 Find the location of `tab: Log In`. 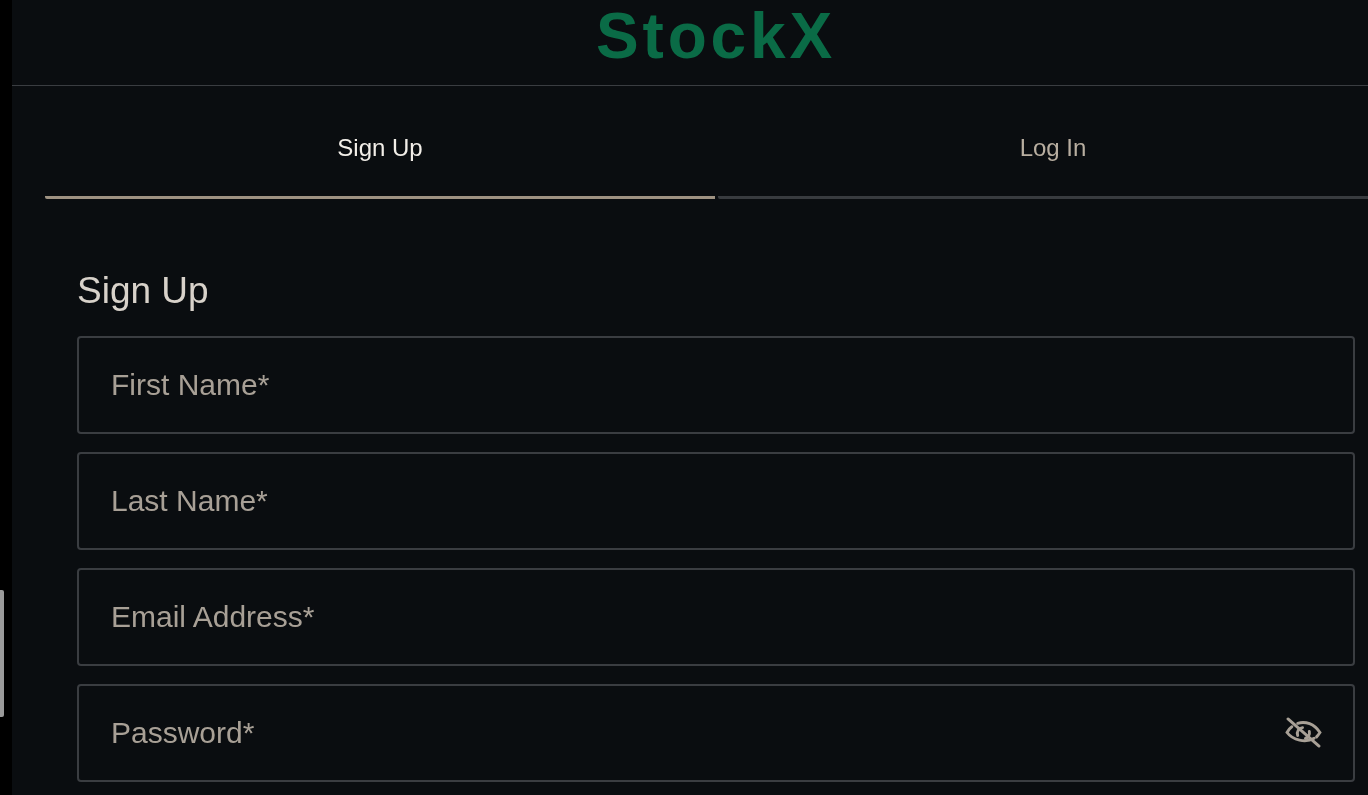

tab: Log In is located at coordinates (1043, 142).